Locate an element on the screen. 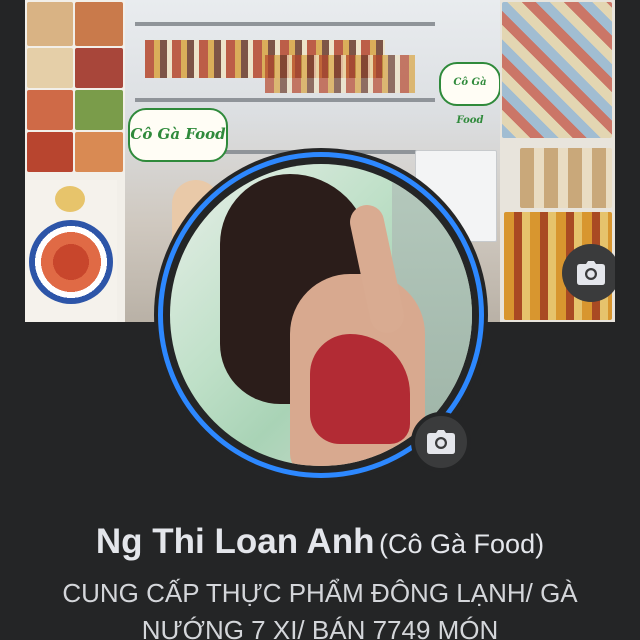  food-plate-photo is located at coordinates (71, 251).